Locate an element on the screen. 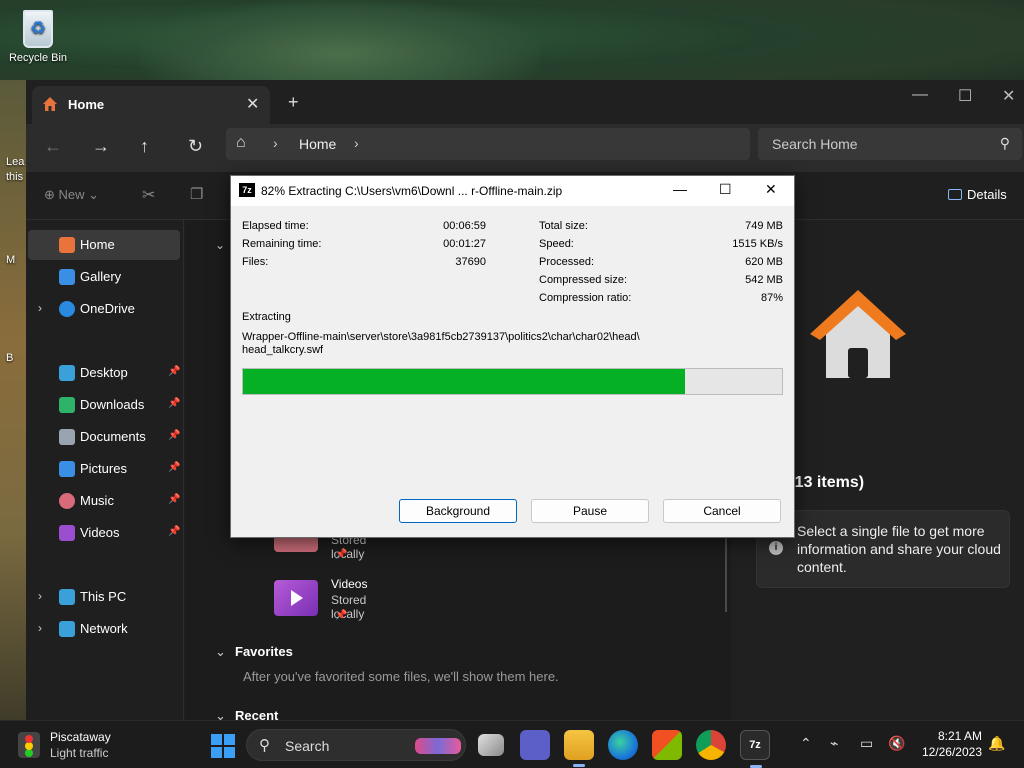 Image resolution: width=1024 pixels, height=768 pixels. up-arrow-icon: ↑ is located at coordinates (144, 146).